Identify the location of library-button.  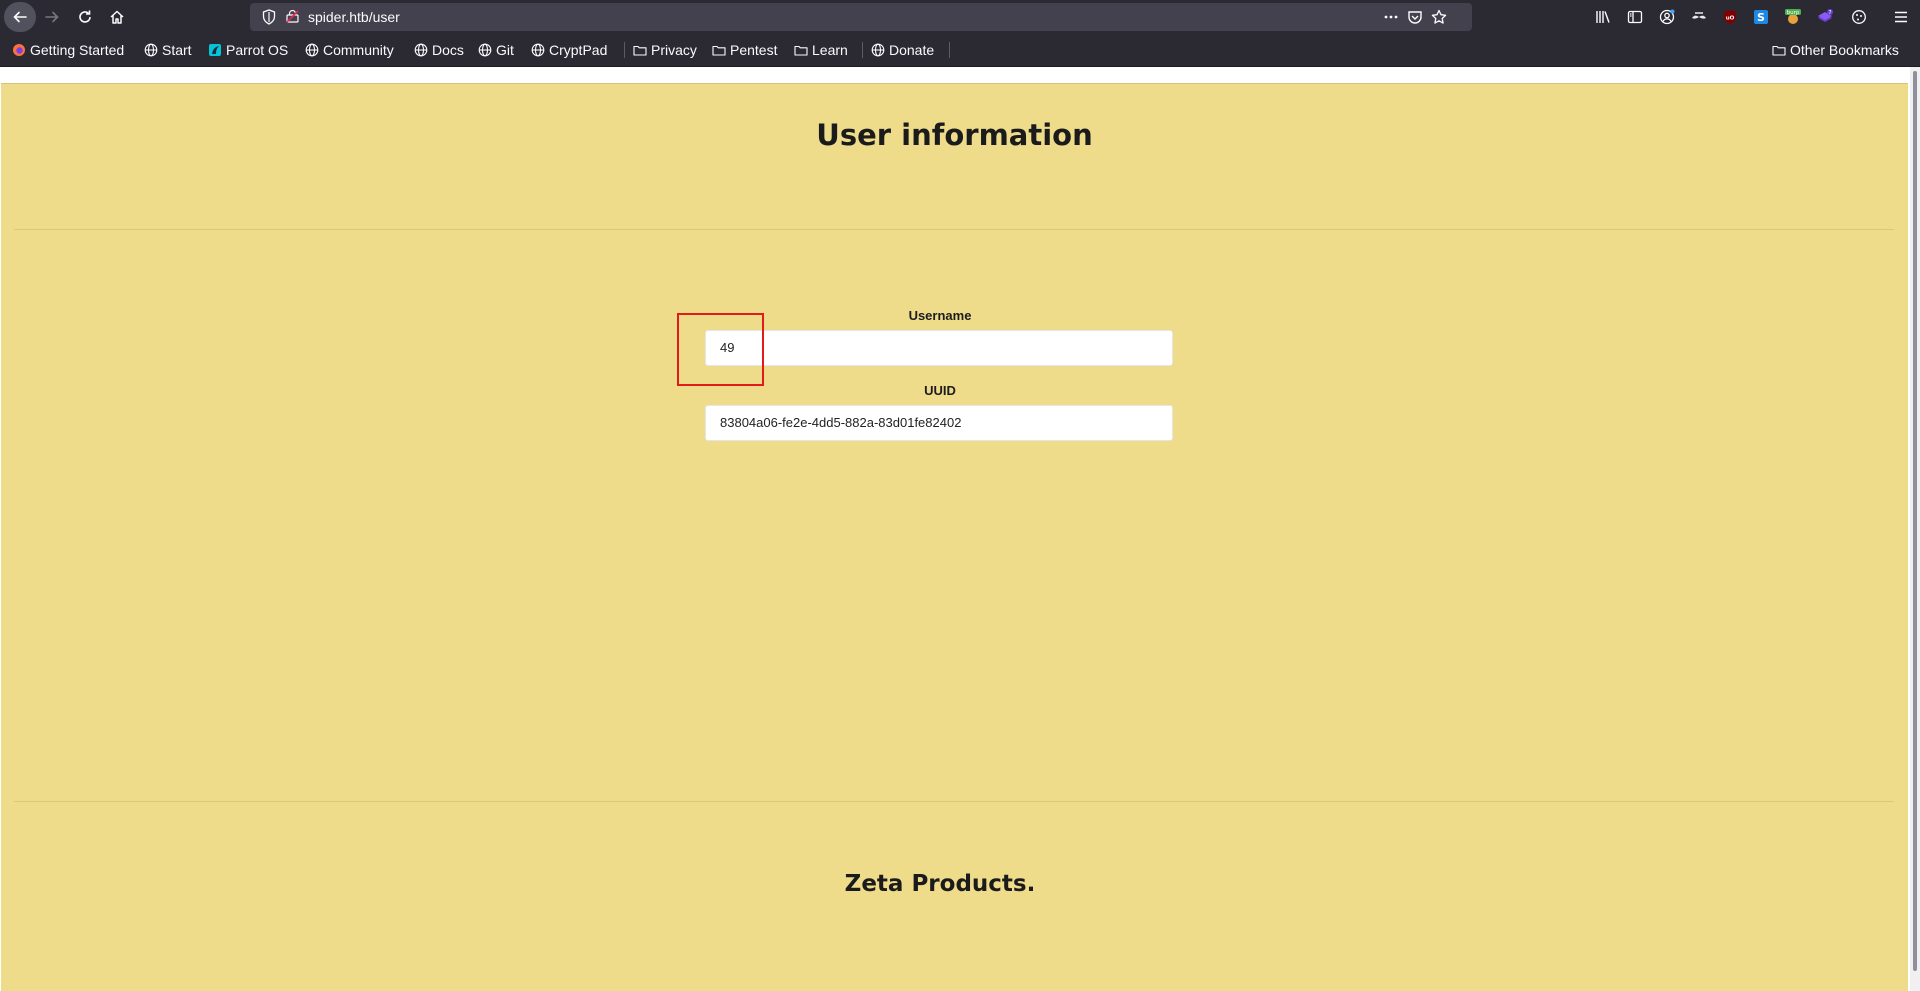
(1603, 17).